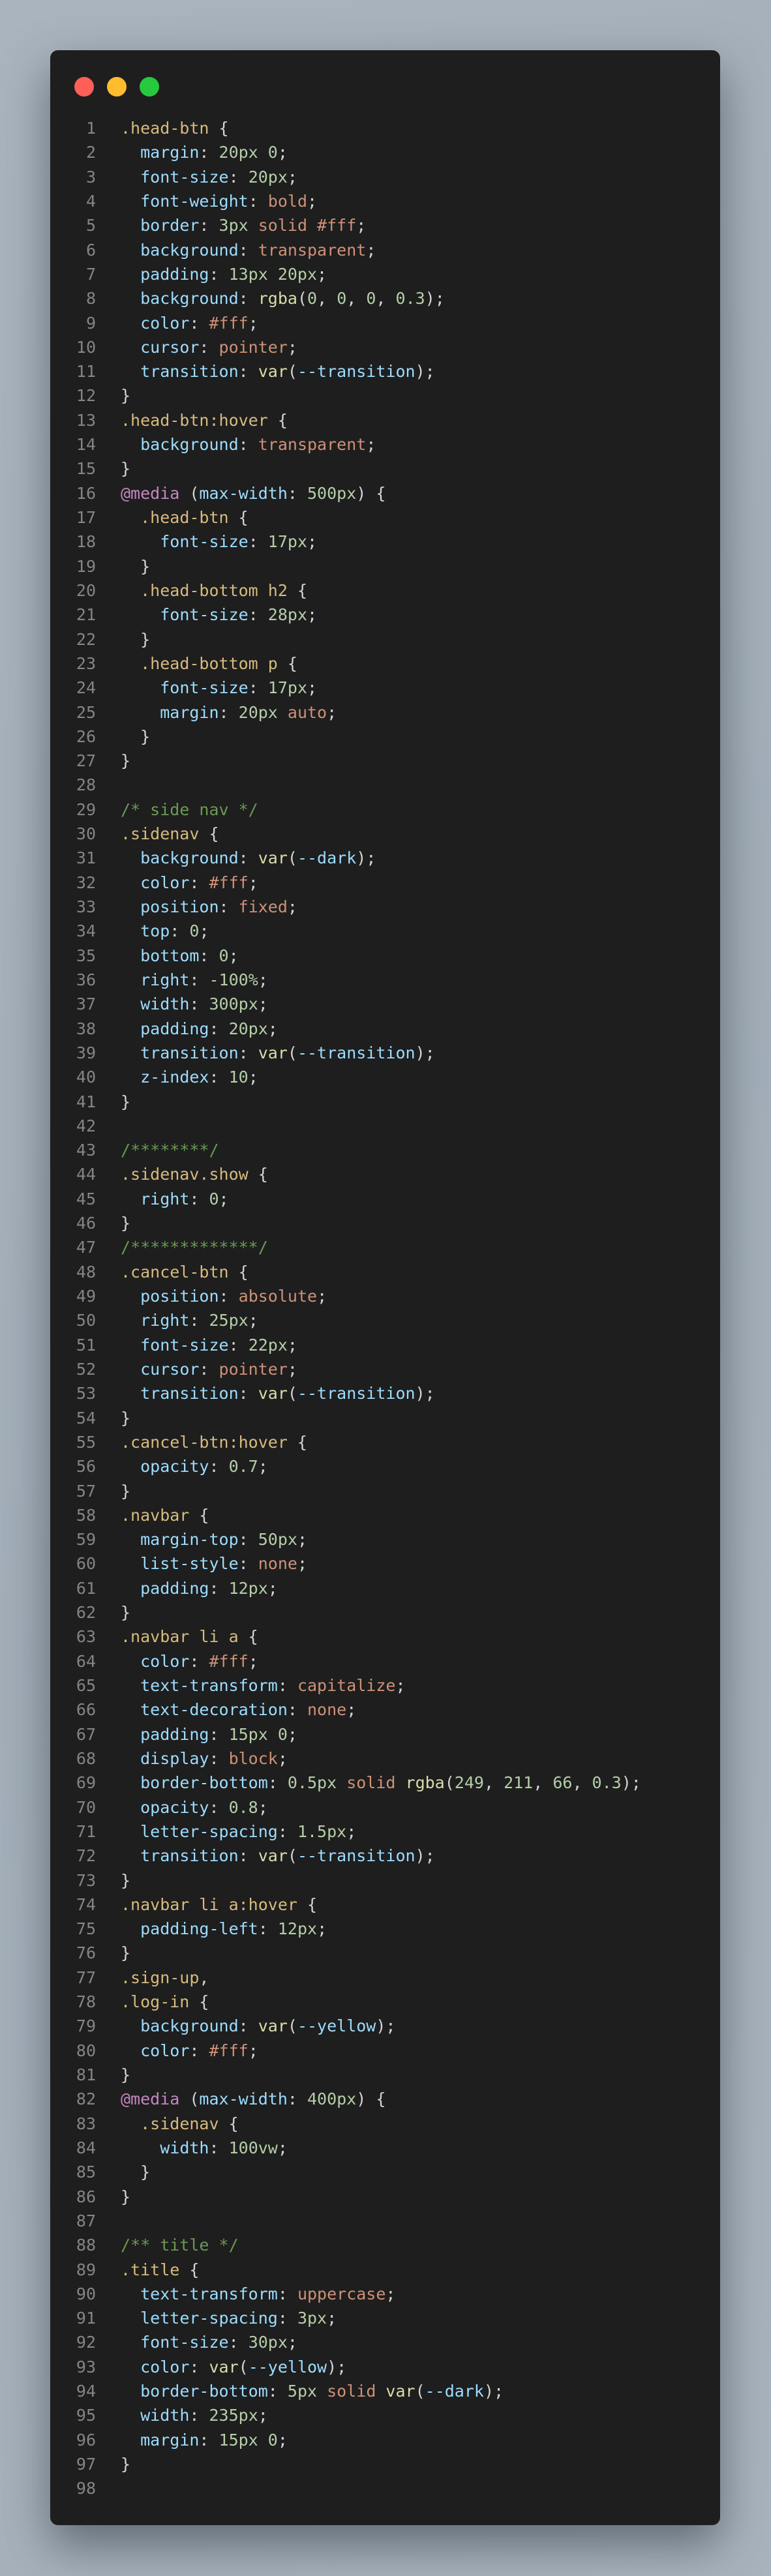  What do you see at coordinates (149, 87) in the screenshot?
I see `maximize-dot-icon` at bounding box center [149, 87].